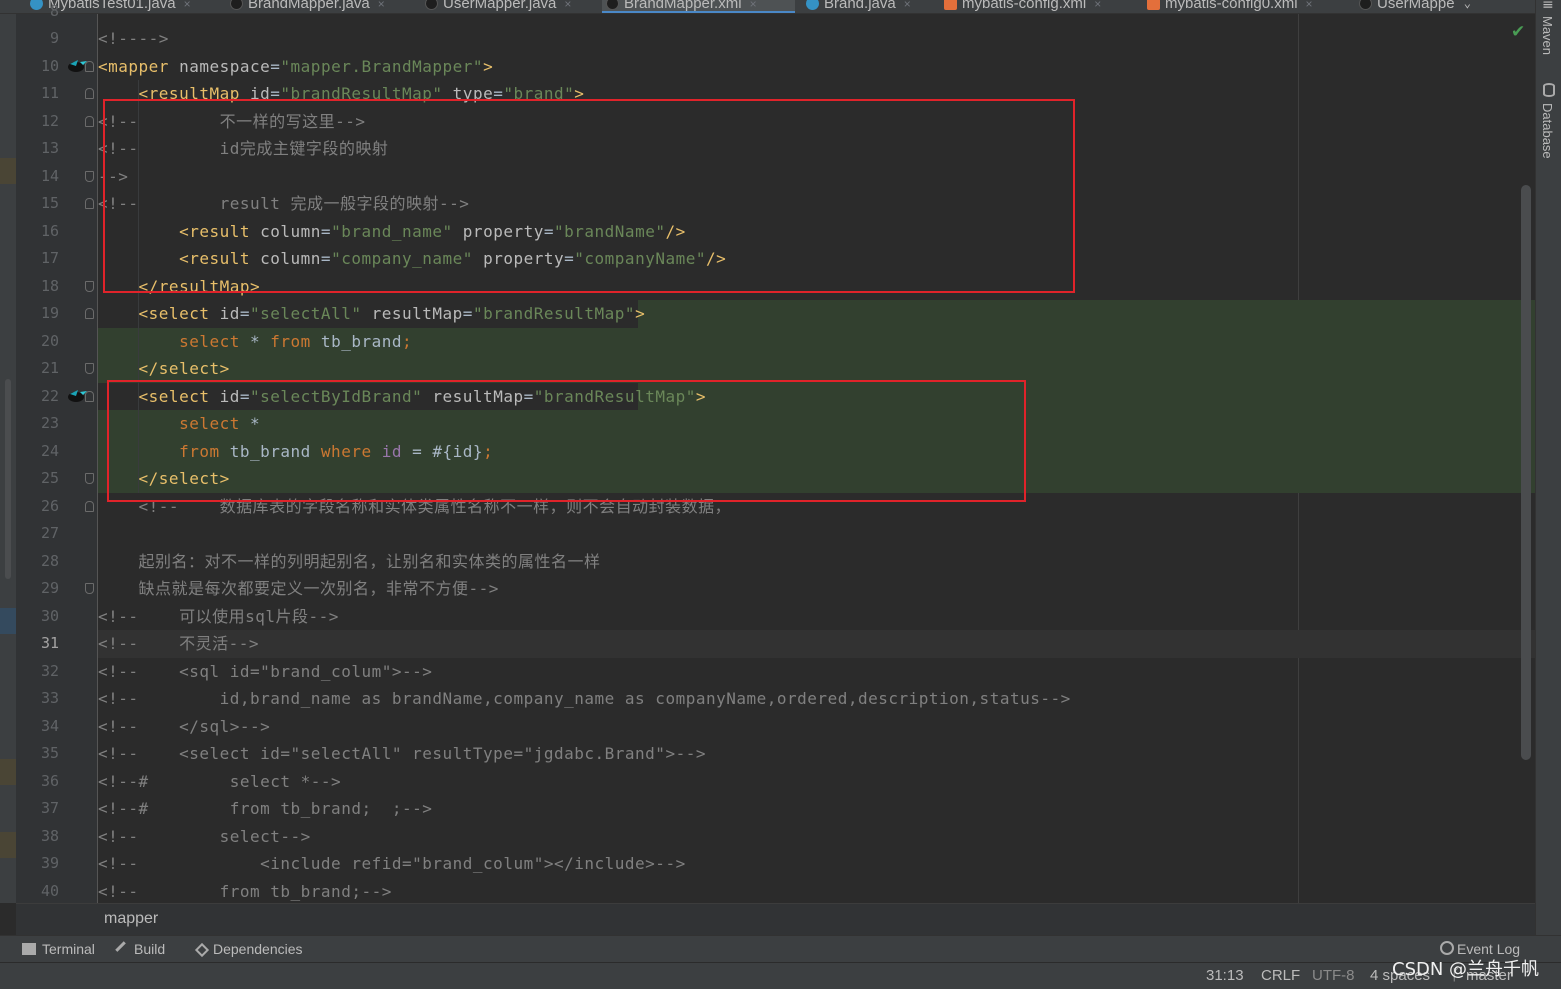 The width and height of the screenshot is (1561, 989). Describe the element at coordinates (37, 369) in the screenshot. I see `line-number: 21` at that location.